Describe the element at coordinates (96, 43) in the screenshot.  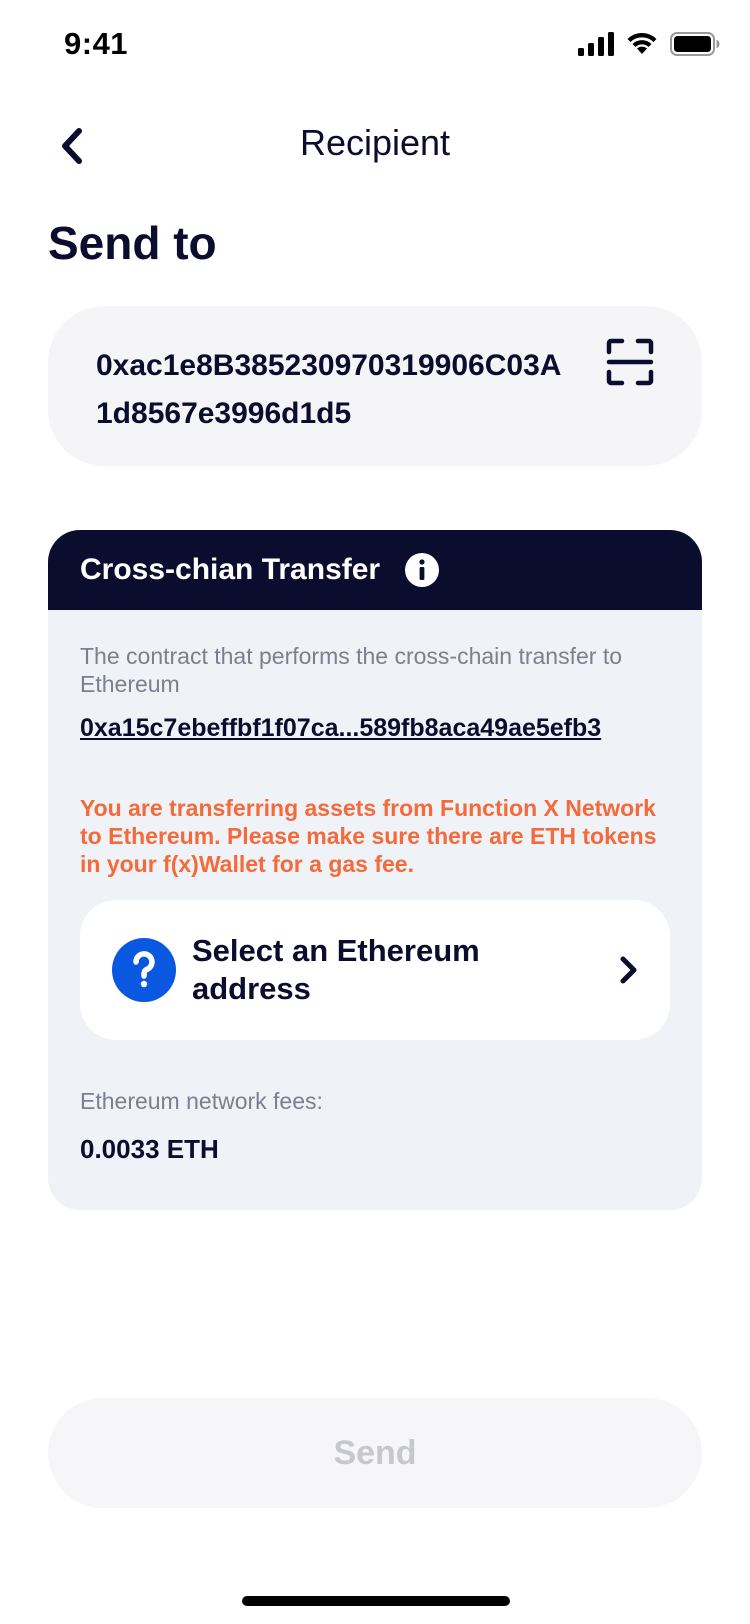
I see `status-time: 9:41` at that location.